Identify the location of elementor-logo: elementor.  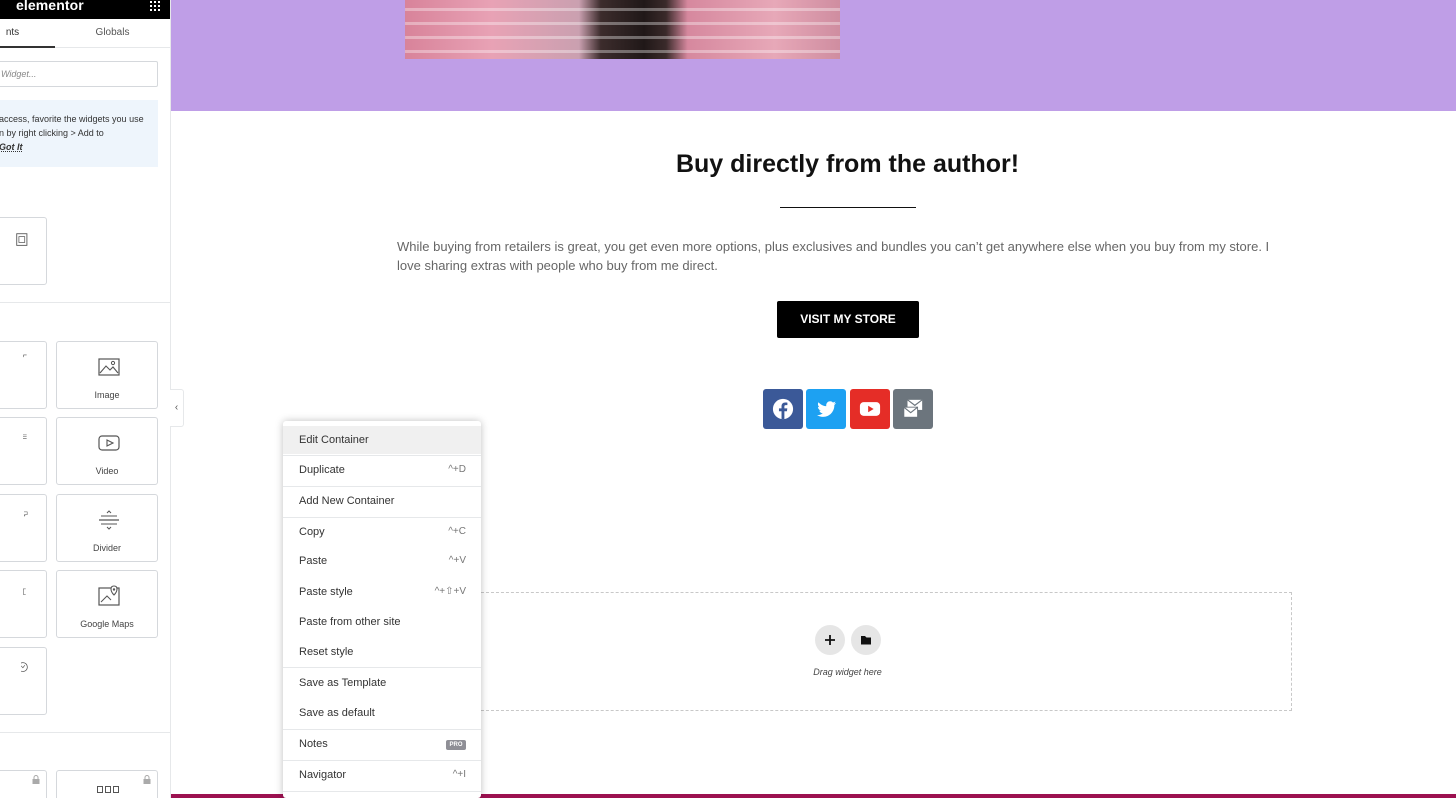
(50, 6).